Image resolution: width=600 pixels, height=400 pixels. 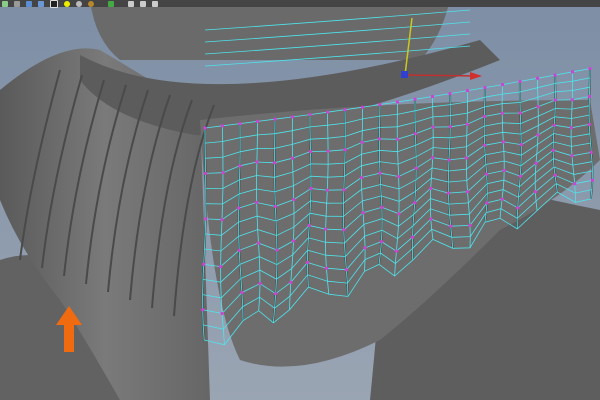 What do you see at coordinates (79, 3) in the screenshot?
I see `all-lights-icon` at bounding box center [79, 3].